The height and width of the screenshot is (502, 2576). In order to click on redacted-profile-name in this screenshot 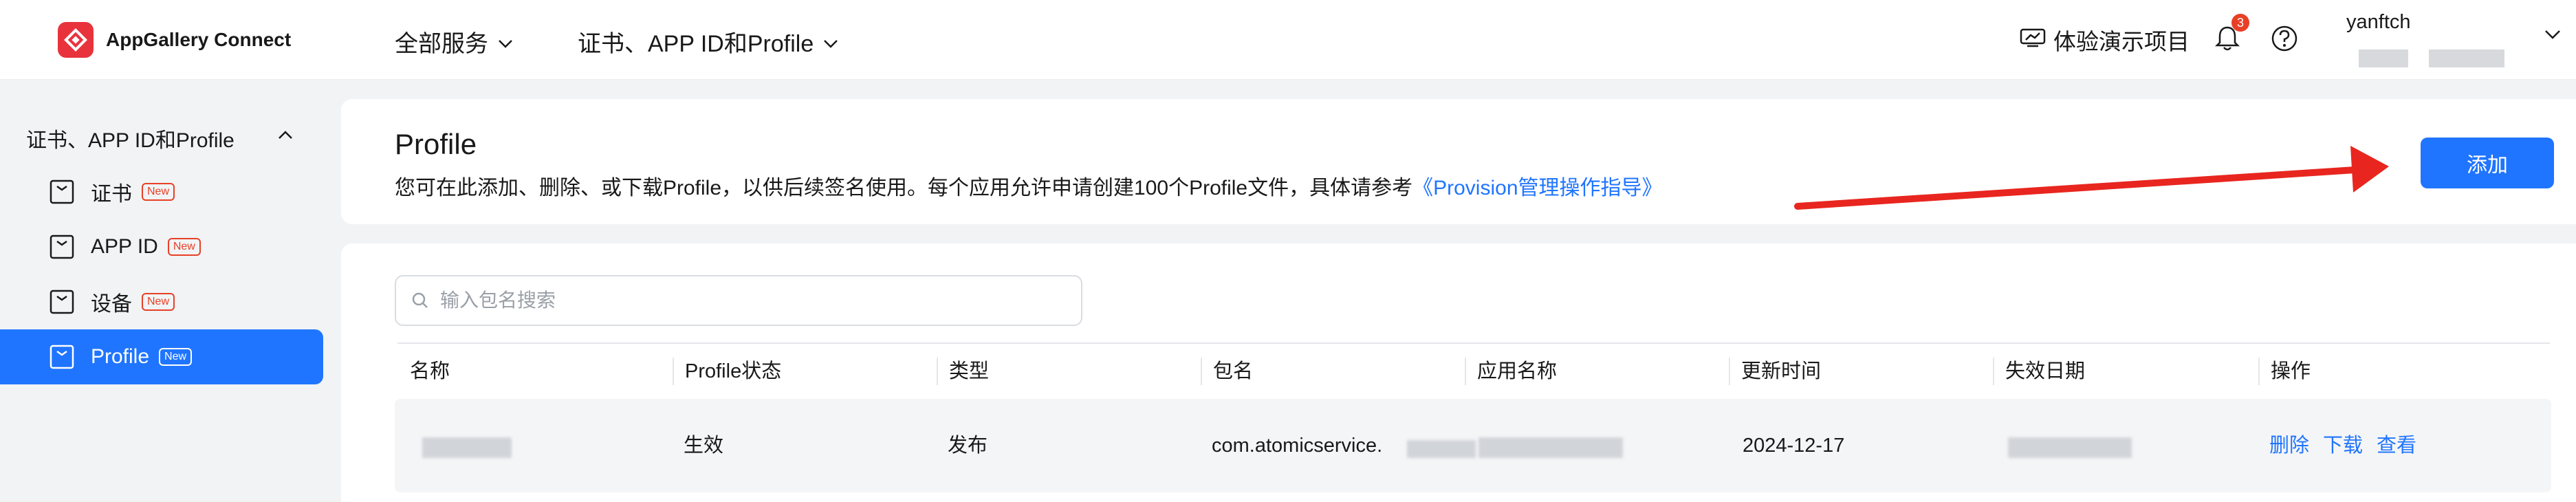, I will do `click(467, 447)`.